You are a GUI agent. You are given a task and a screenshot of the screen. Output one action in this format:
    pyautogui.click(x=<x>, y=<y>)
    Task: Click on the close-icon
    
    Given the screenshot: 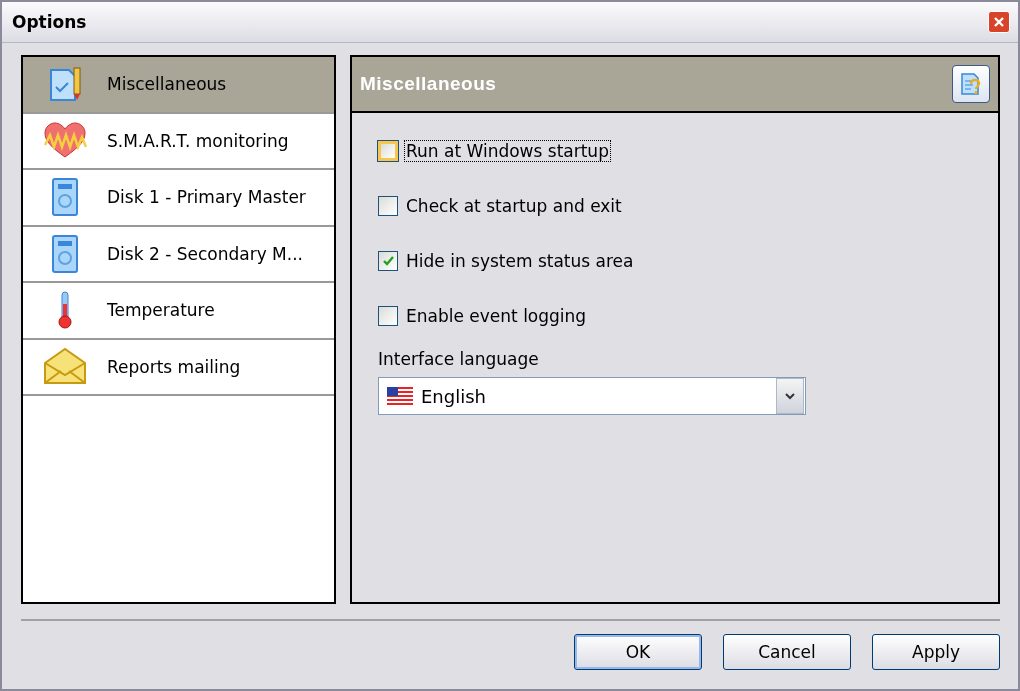 What is the action you would take?
    pyautogui.click(x=999, y=22)
    